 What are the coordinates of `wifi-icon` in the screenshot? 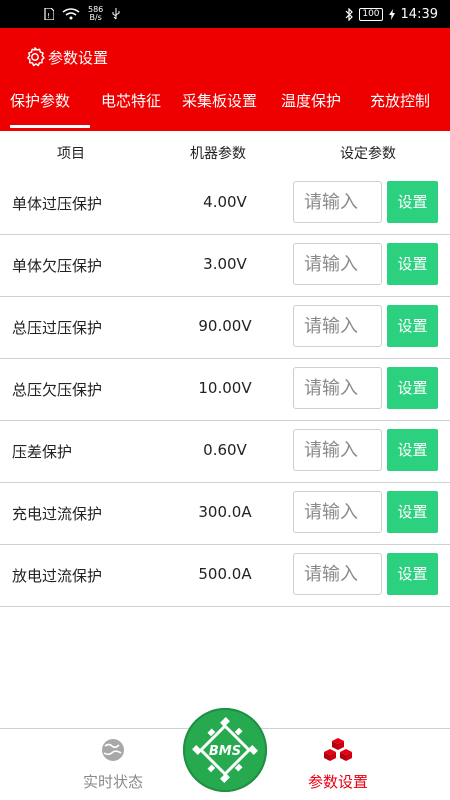 It's located at (71, 14).